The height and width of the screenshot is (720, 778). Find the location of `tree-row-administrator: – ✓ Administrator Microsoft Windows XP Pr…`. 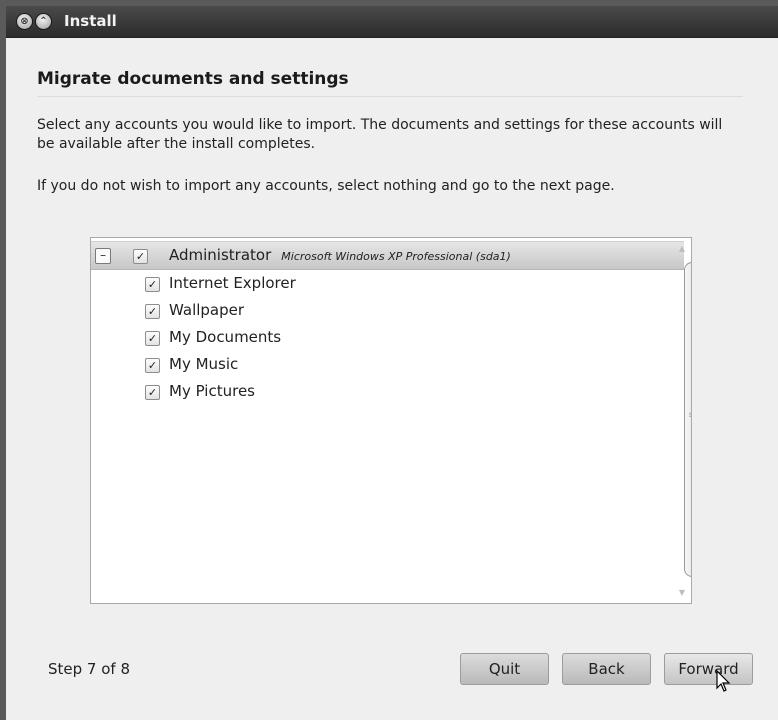

tree-row-administrator: – ✓ Administrator Microsoft Windows XP Pr… is located at coordinates (387, 255).